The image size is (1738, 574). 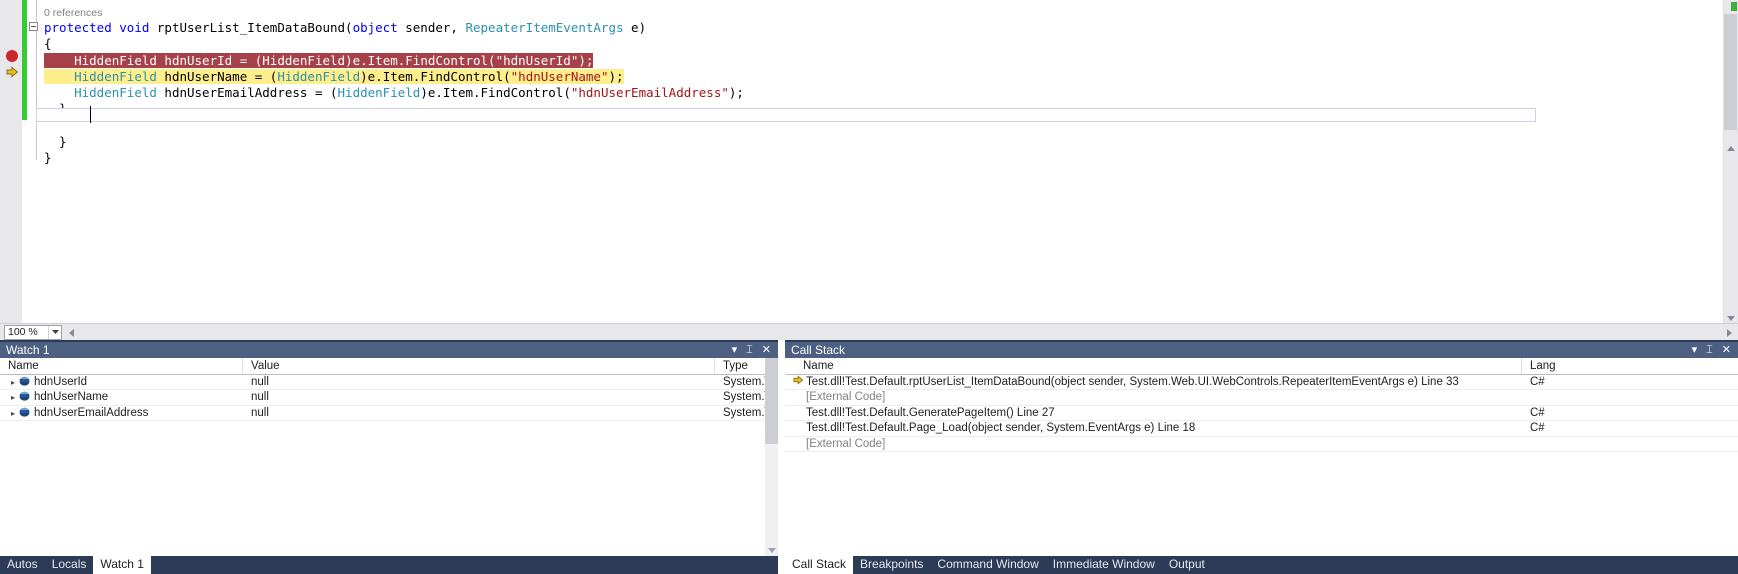 I want to click on code-line-close-brace-class: }, so click(x=394, y=142).